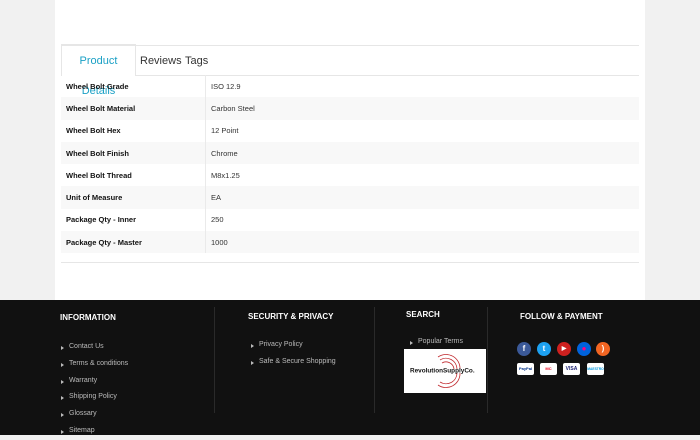 The width and height of the screenshot is (700, 440). What do you see at coordinates (525, 369) in the screenshot?
I see `paypal-icon: PayPal` at bounding box center [525, 369].